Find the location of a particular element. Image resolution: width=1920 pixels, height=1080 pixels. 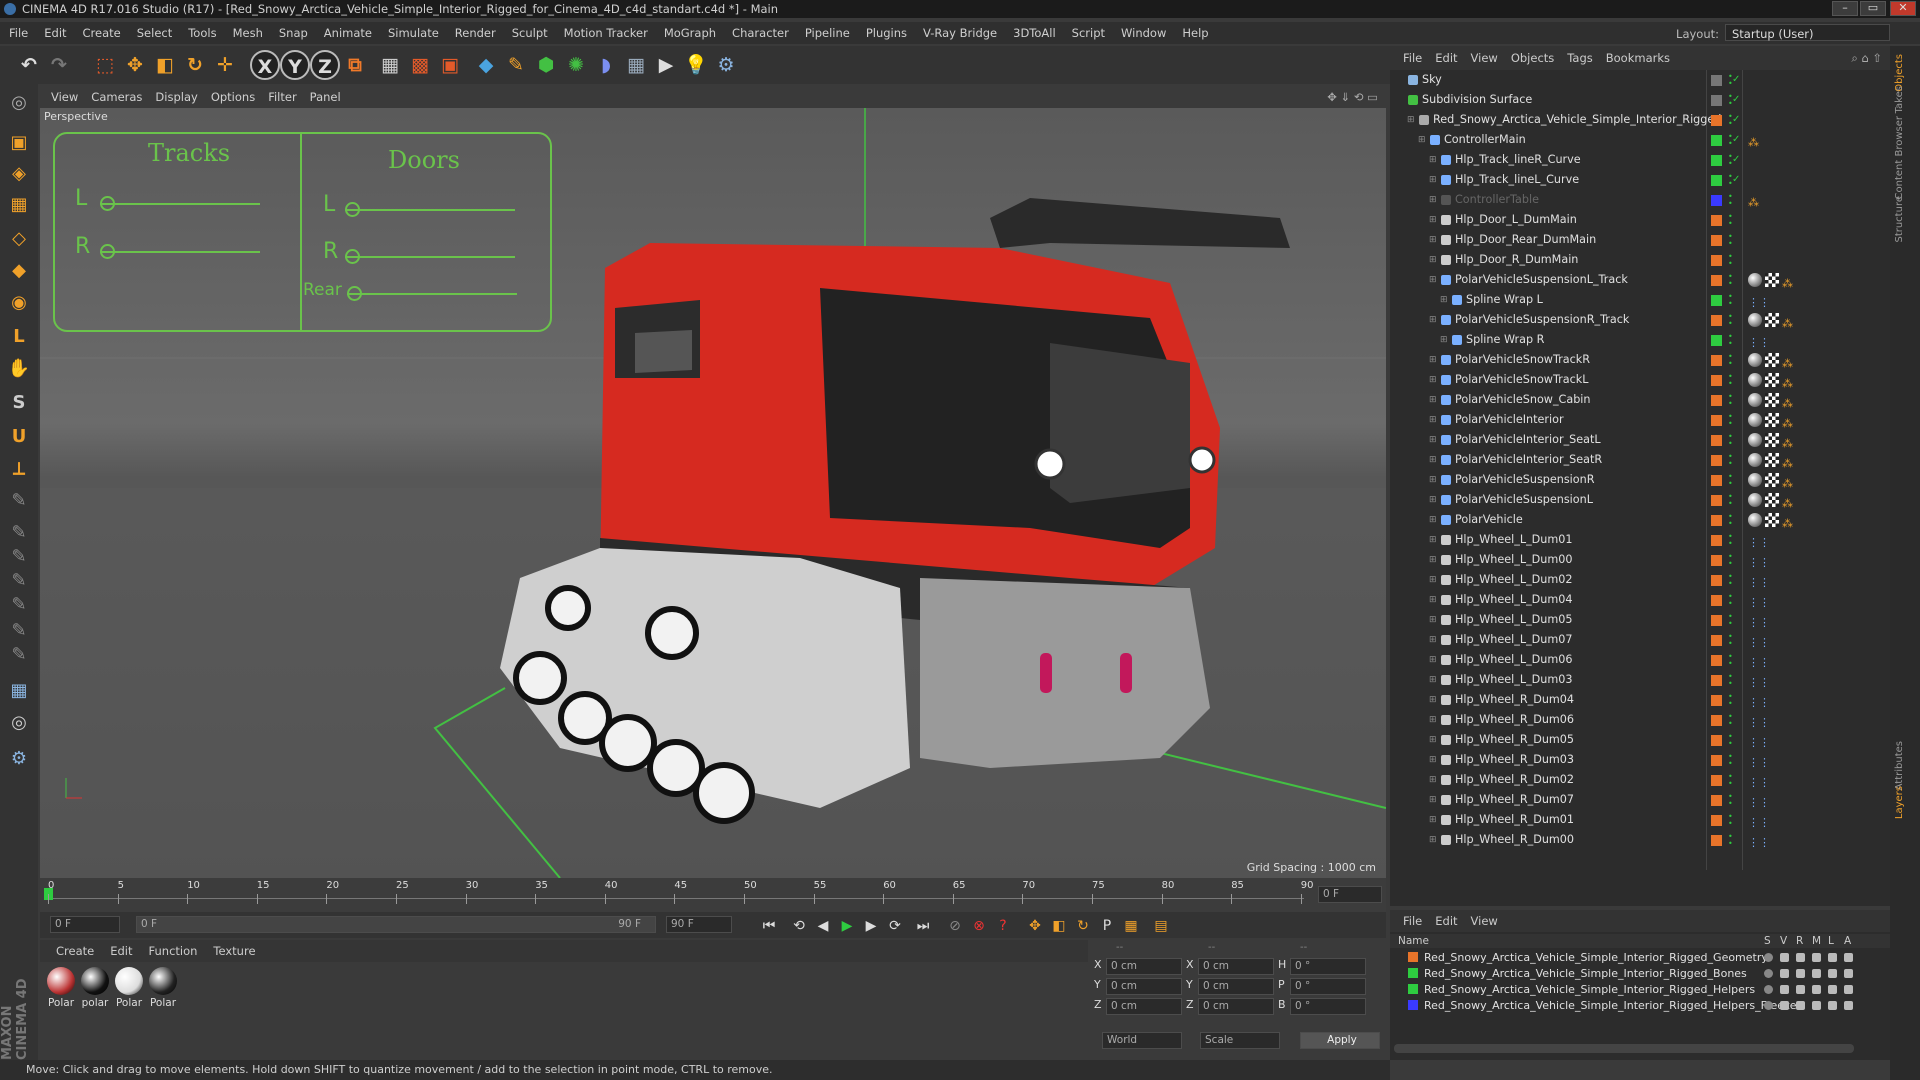

coord-value-field: 0 cm is located at coordinates (1144, 986).